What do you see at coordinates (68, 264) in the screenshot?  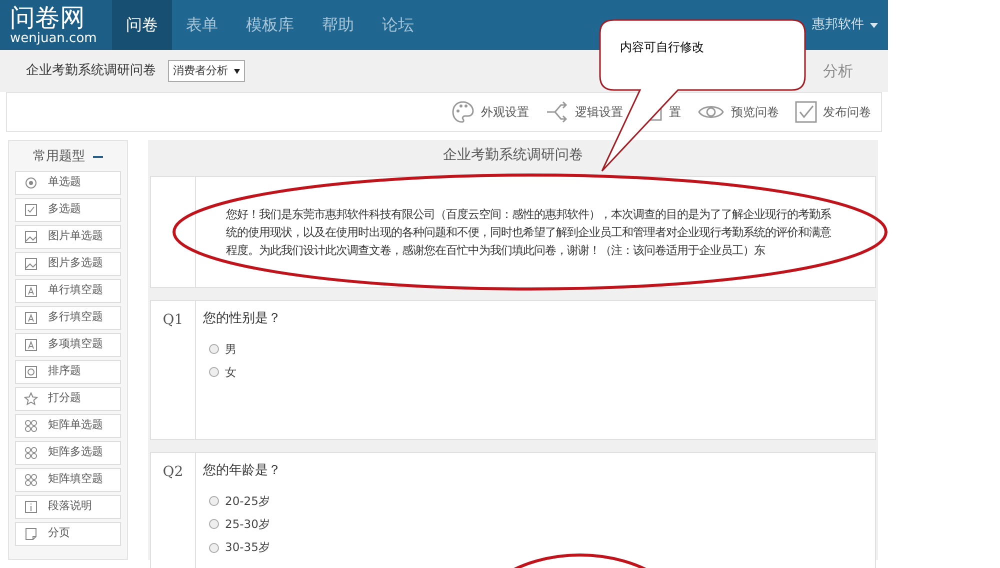 I see `question-type-item: 图片多选题` at bounding box center [68, 264].